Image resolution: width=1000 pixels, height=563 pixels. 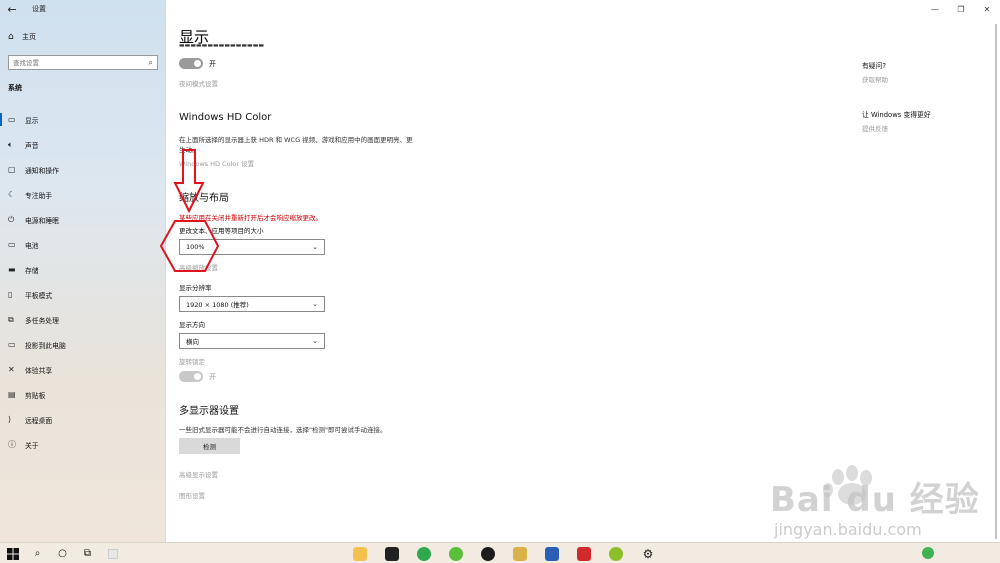 I want to click on detect-button: 检测, so click(x=209, y=446).